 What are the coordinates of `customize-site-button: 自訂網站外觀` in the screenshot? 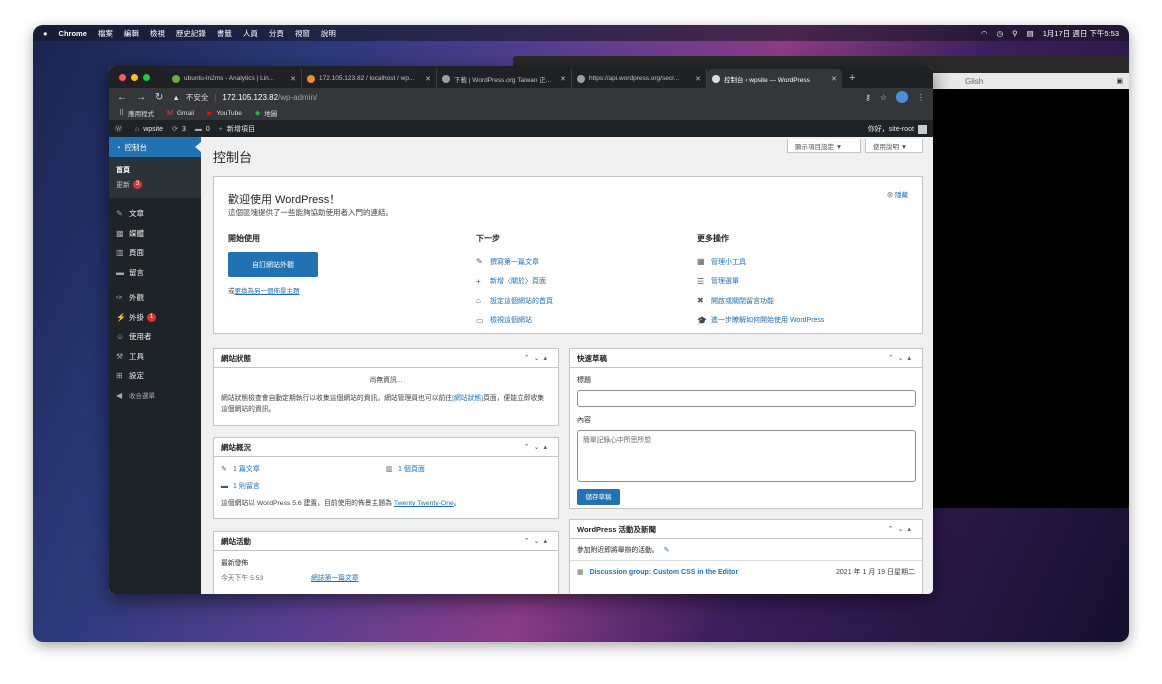 It's located at (273, 264).